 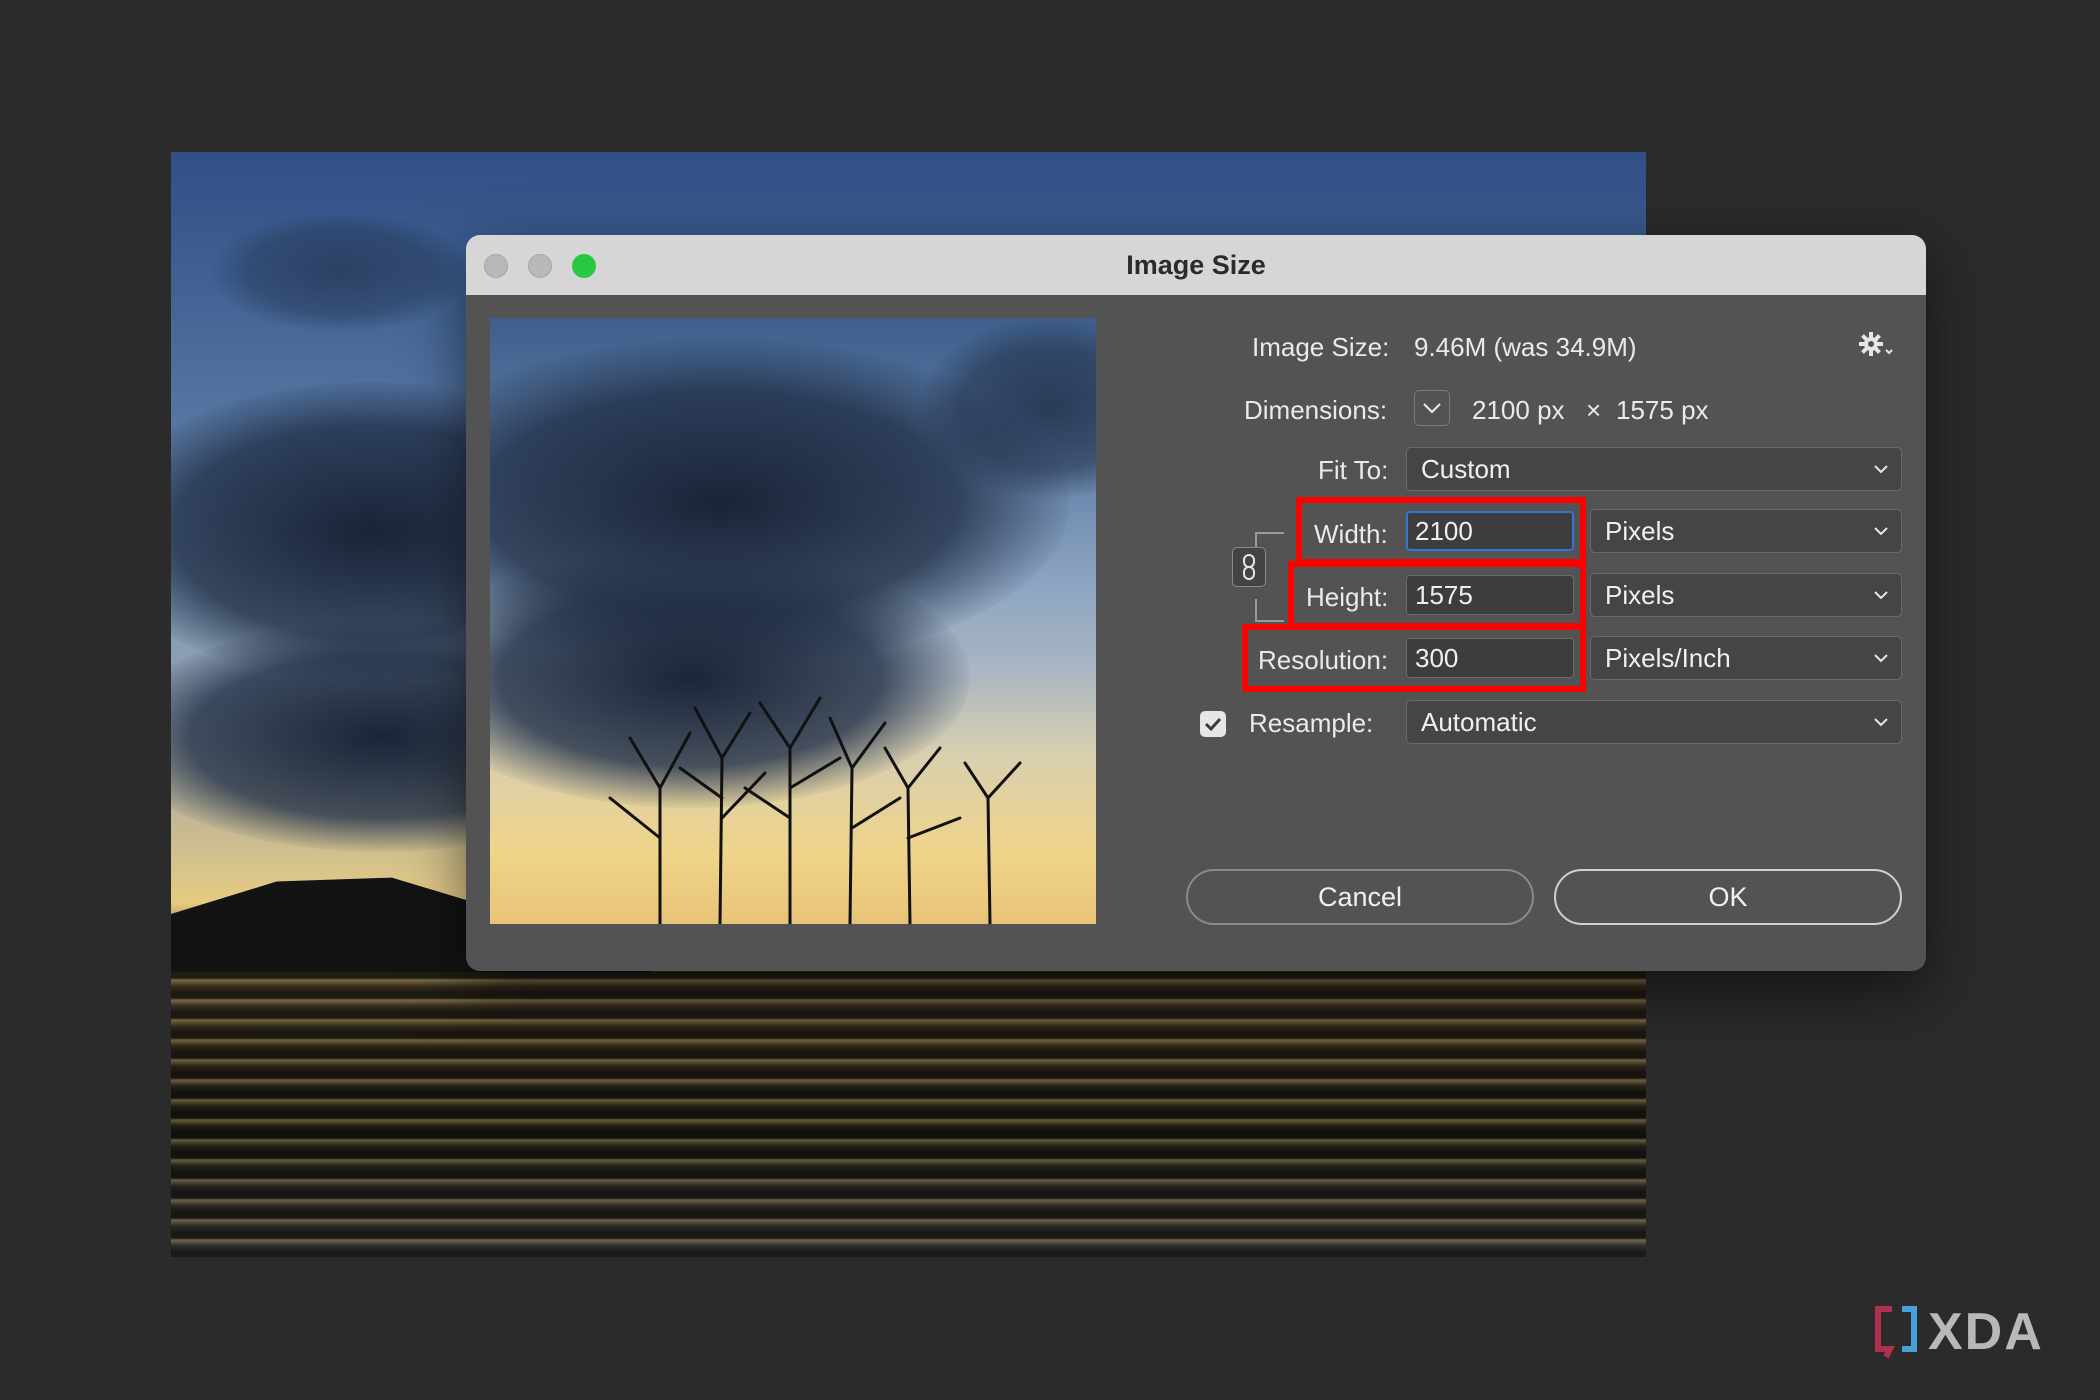 What do you see at coordinates (1525, 347) in the screenshot?
I see `image-size-value: 9.46M (was 34.9M)` at bounding box center [1525, 347].